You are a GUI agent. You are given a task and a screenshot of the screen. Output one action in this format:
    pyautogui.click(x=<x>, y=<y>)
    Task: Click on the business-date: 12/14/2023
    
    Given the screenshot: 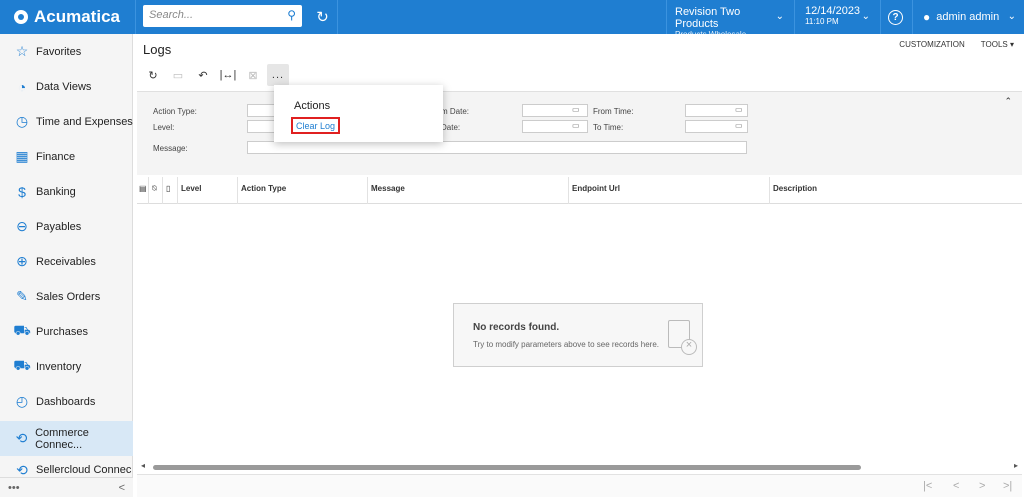 What is the action you would take?
    pyautogui.click(x=833, y=11)
    